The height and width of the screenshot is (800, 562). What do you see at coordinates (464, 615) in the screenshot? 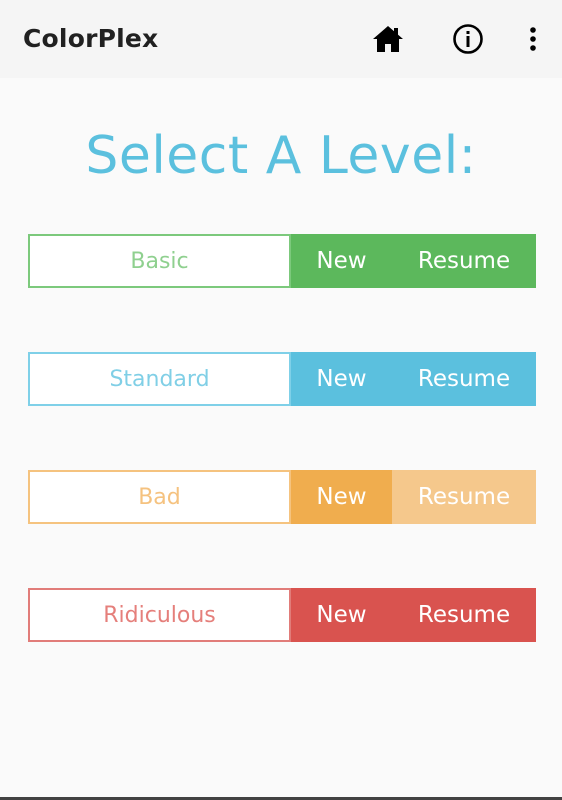
I see `ridiculous-resume-button: Resume` at bounding box center [464, 615].